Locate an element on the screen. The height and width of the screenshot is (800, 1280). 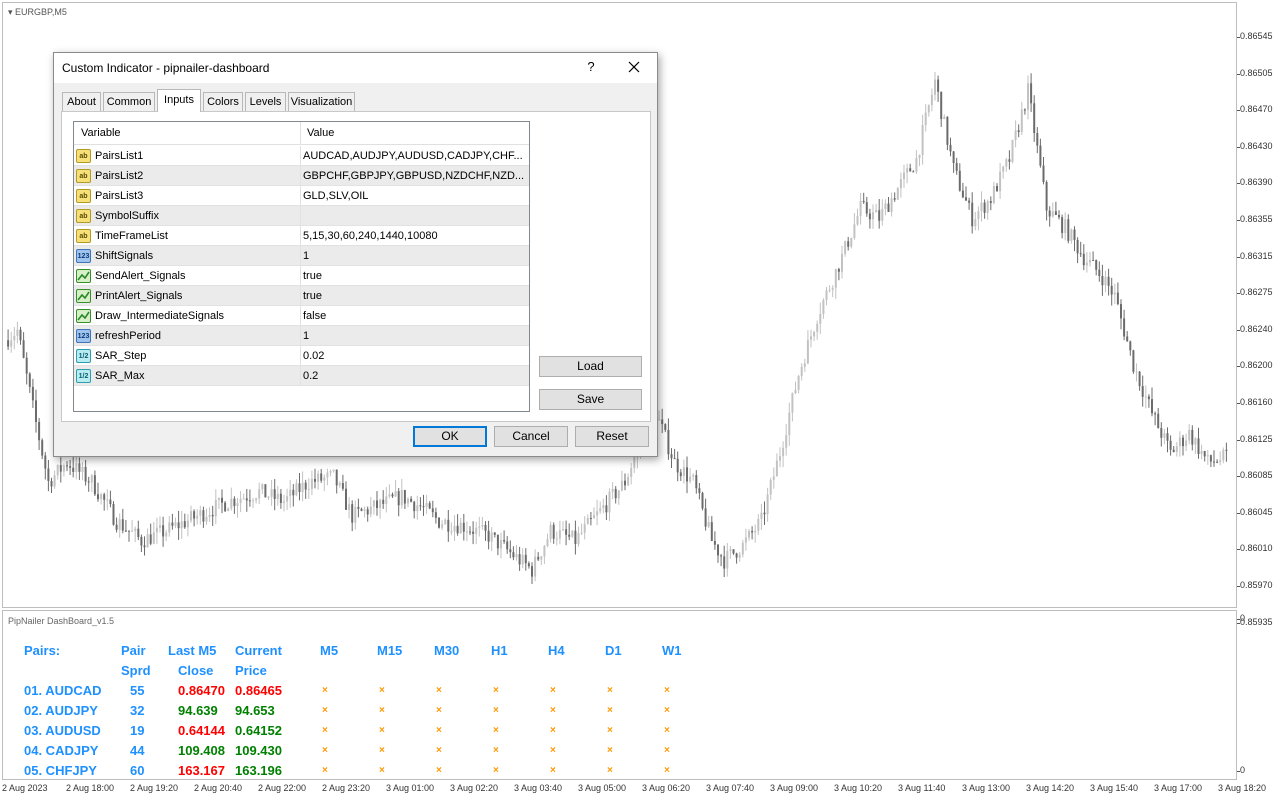
column-header-value: Value is located at coordinates (320, 133).